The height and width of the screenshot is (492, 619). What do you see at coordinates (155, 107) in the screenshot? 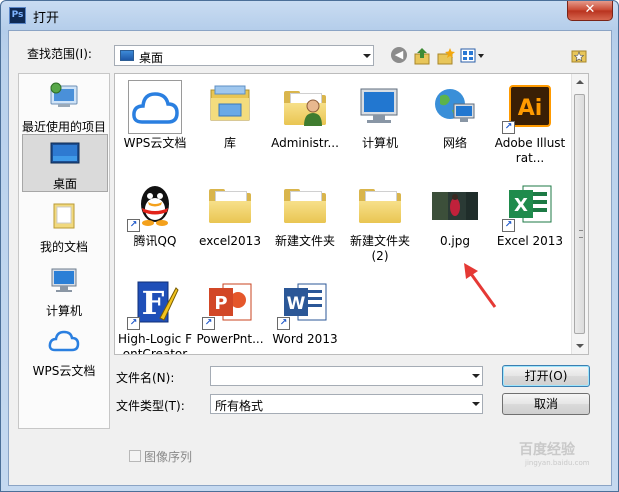
I see `wps-cloud-icon` at bounding box center [155, 107].